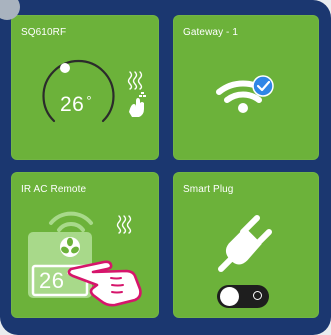  What do you see at coordinates (263, 86) in the screenshot?
I see `check-badge-icon` at bounding box center [263, 86].